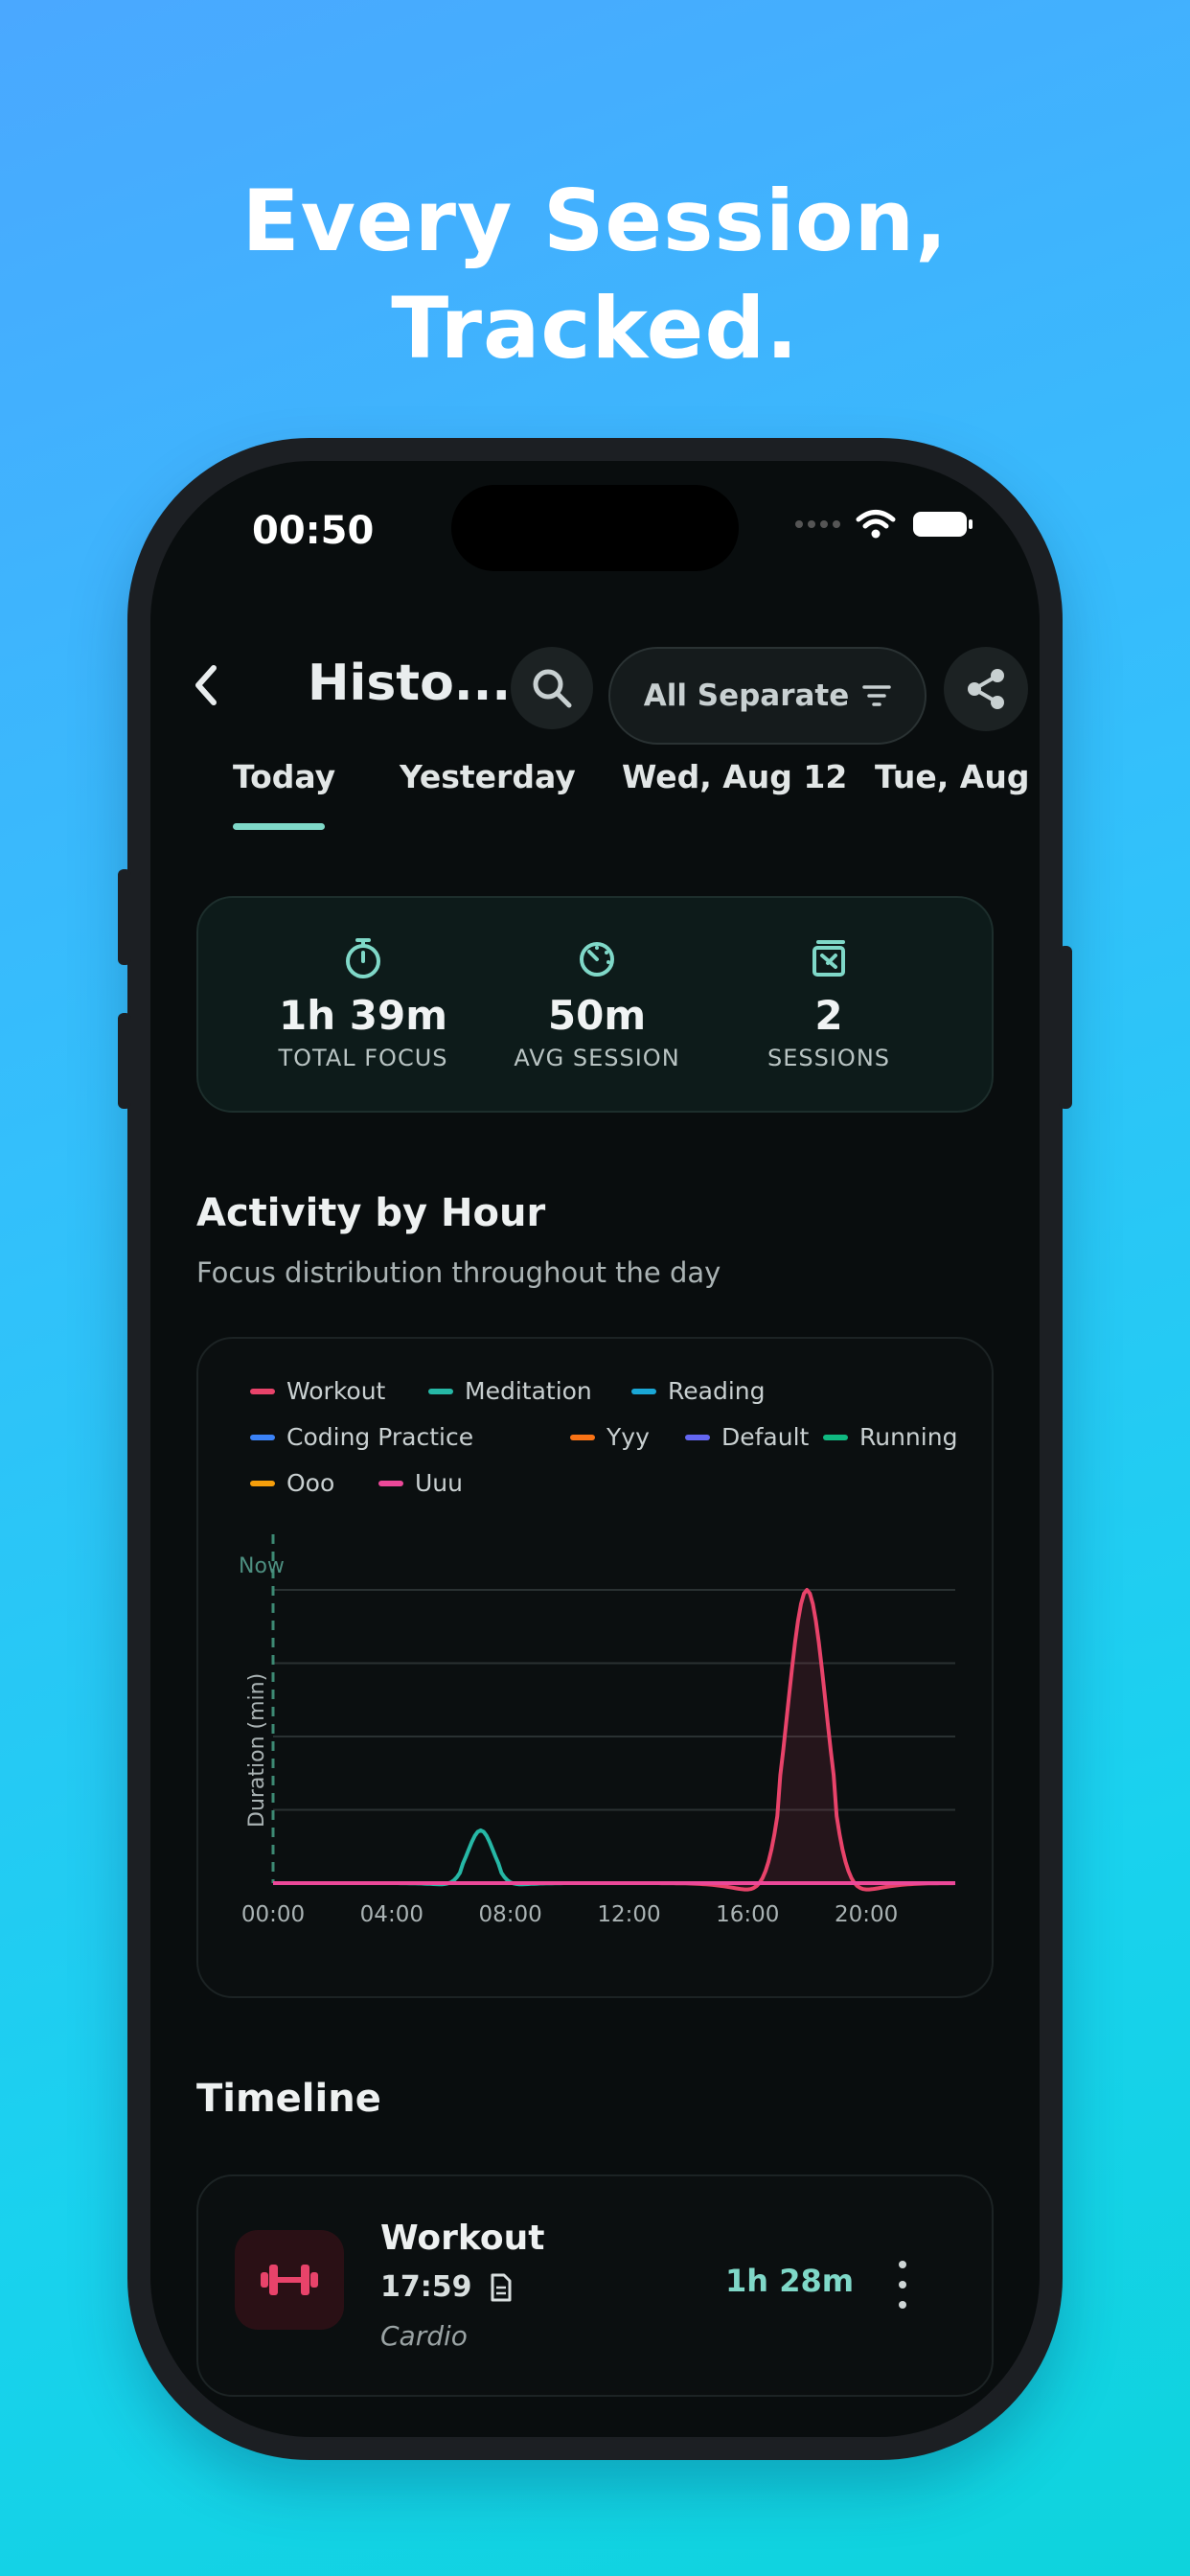  Describe the element at coordinates (595, 2285) in the screenshot. I see `timeline-item: Workout 17:59 Cardio 1h 28m` at that location.